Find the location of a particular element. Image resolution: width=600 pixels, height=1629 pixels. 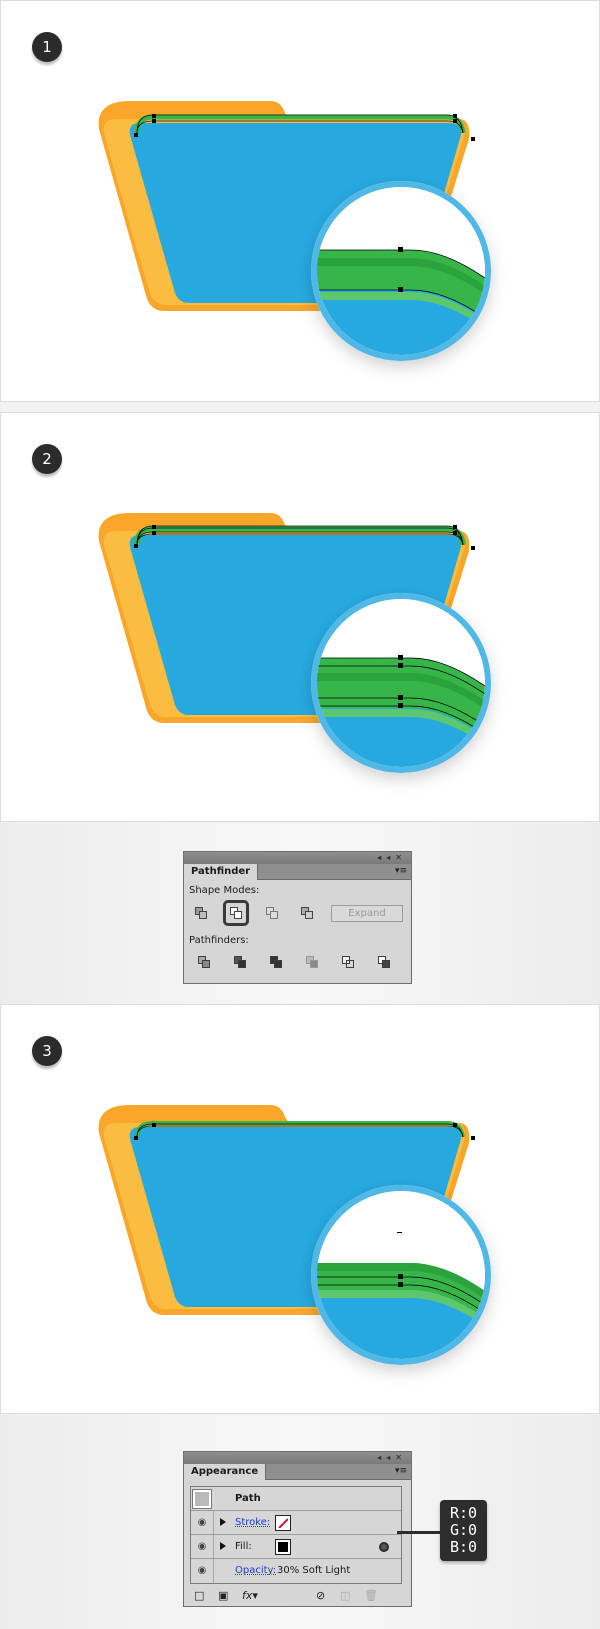

shape-modes-label: Shape Modes: is located at coordinates (224, 890).